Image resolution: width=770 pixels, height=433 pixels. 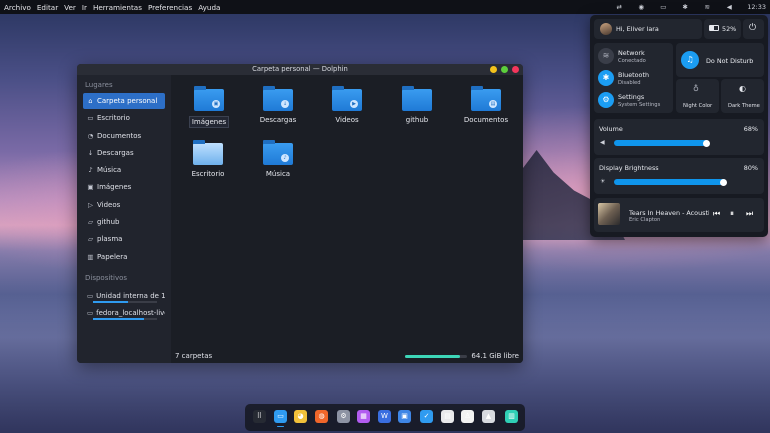 What do you see at coordinates (417, 105) in the screenshot?
I see `file-item-github: github` at bounding box center [417, 105].